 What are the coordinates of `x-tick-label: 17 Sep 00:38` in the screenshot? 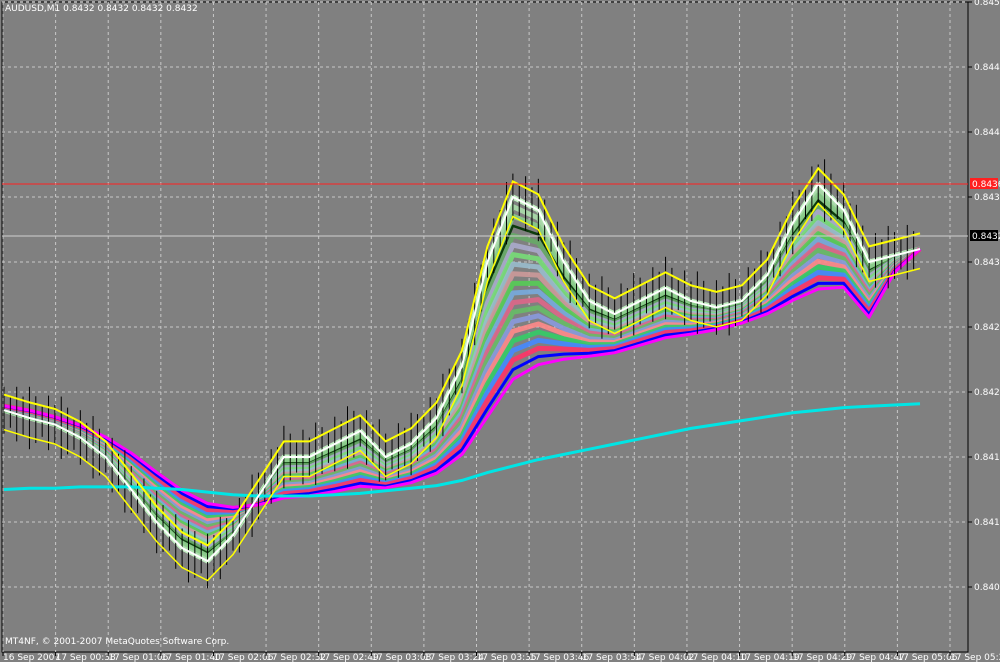 It's located at (86, 657).